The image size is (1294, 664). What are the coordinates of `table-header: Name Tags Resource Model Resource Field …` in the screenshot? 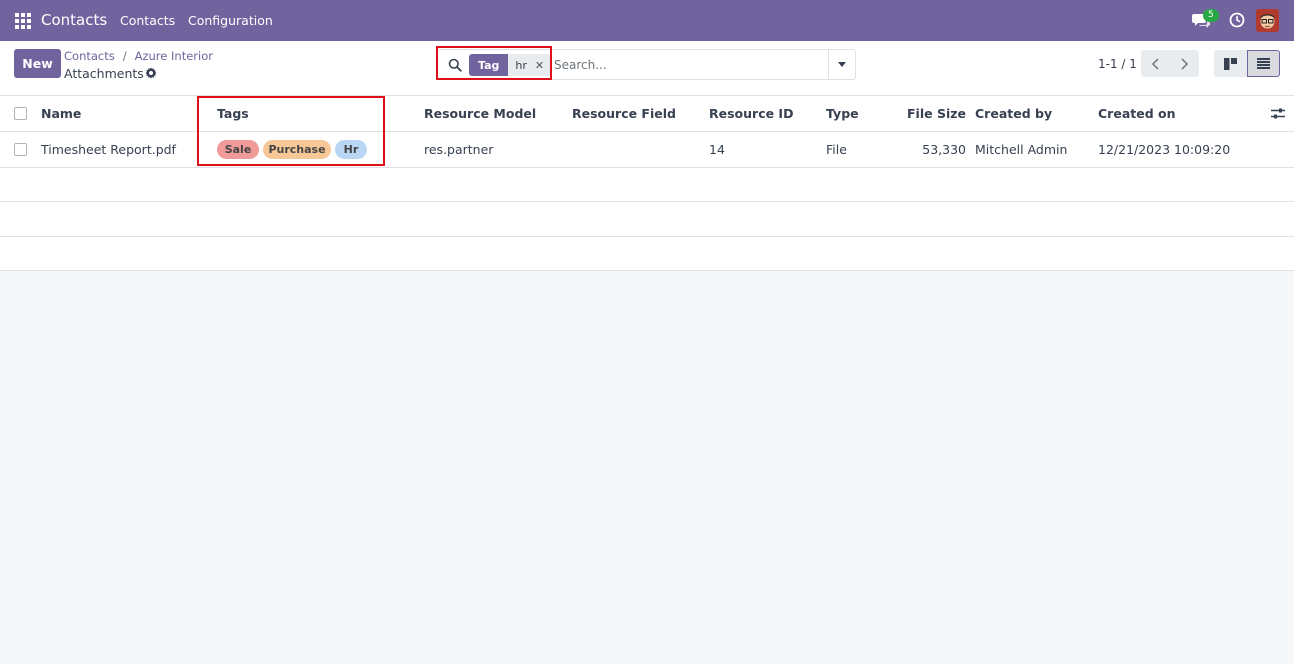 It's located at (647, 114).